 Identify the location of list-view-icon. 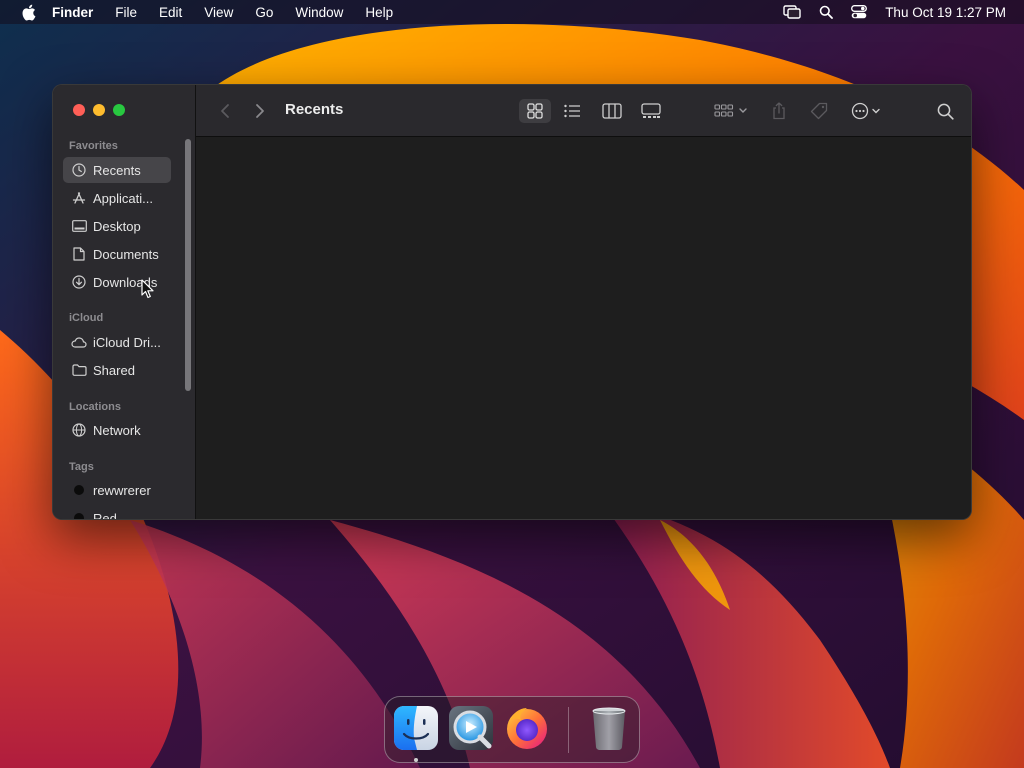
(572, 111).